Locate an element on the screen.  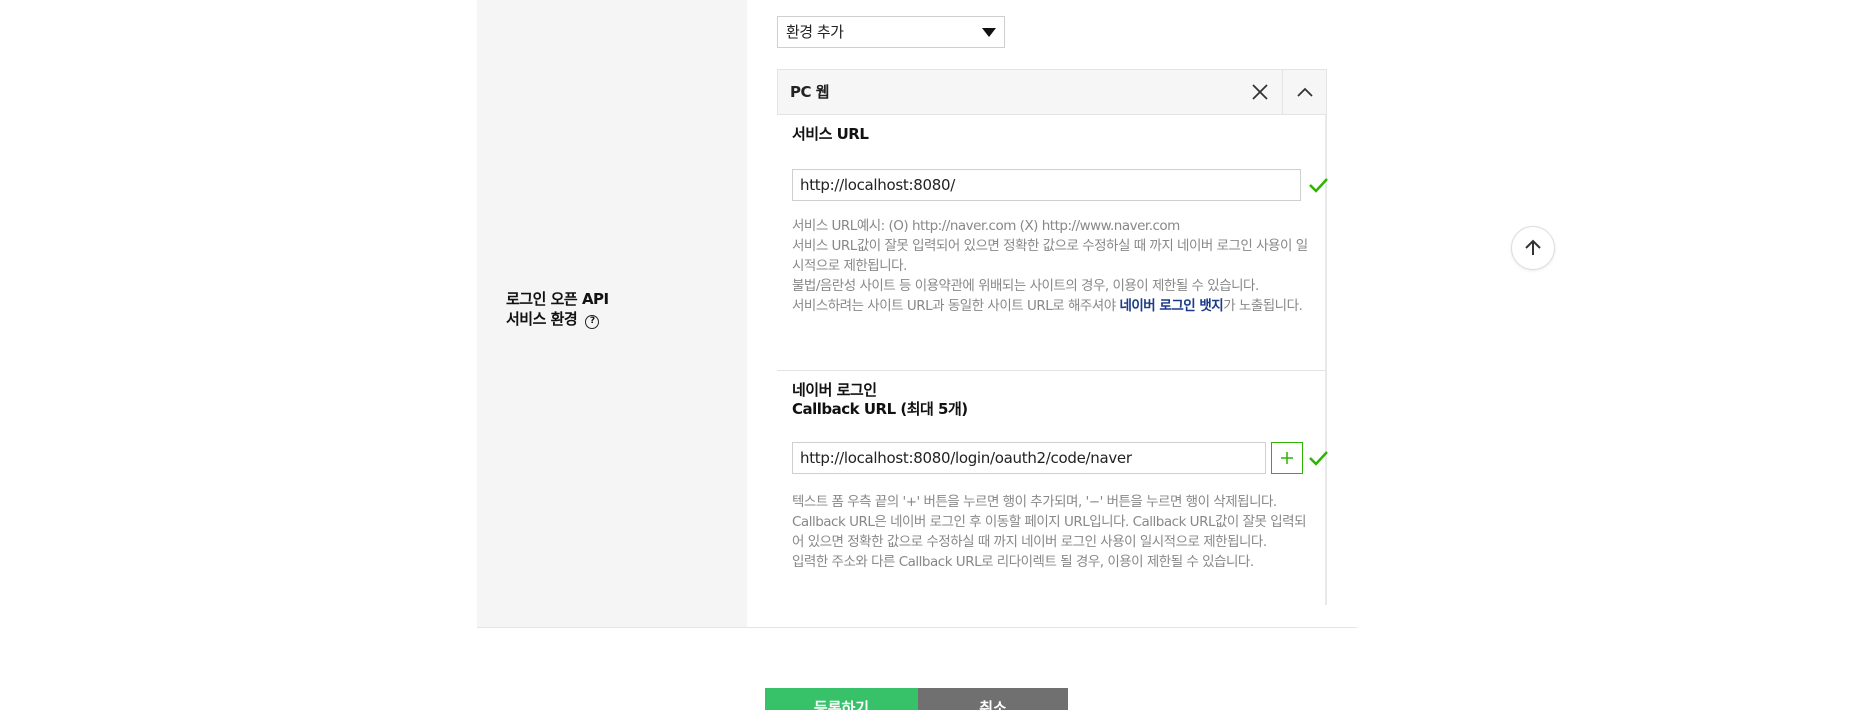
service-url-title: 서비스 URL is located at coordinates (830, 134).